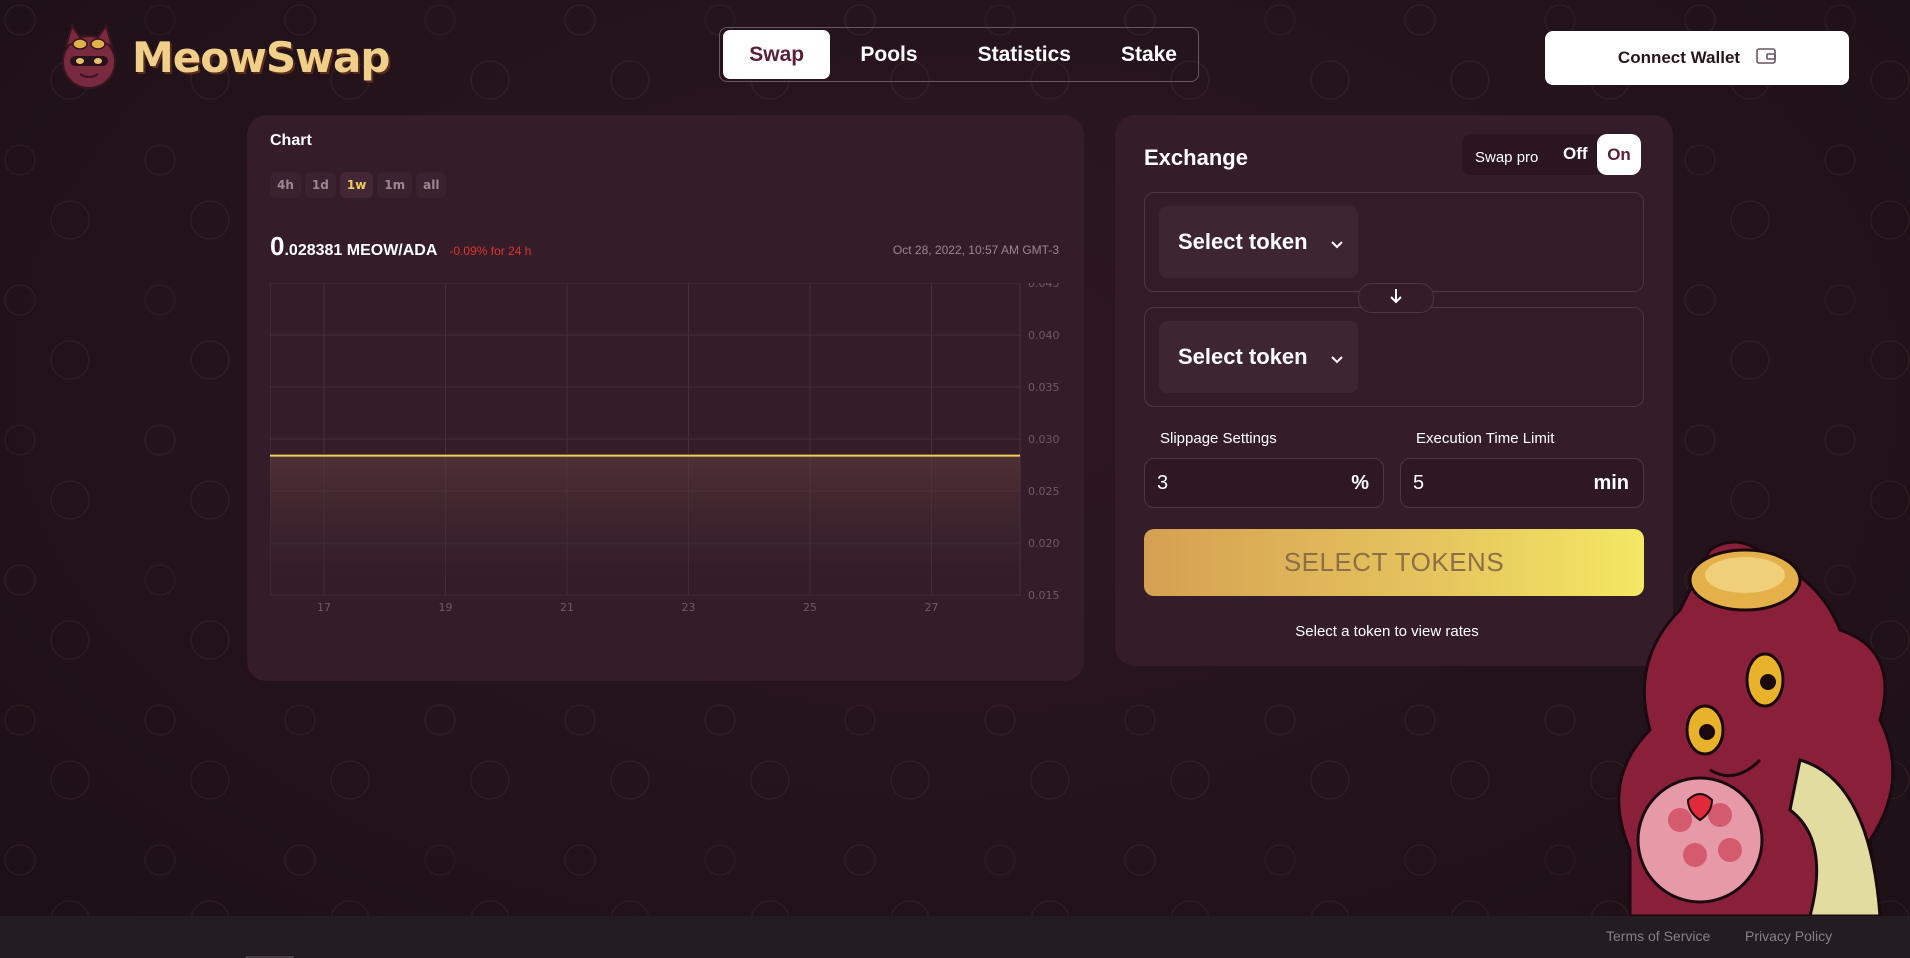 The height and width of the screenshot is (958, 1910). I want to click on time-limit-label: Execution Time Limit, so click(1485, 438).